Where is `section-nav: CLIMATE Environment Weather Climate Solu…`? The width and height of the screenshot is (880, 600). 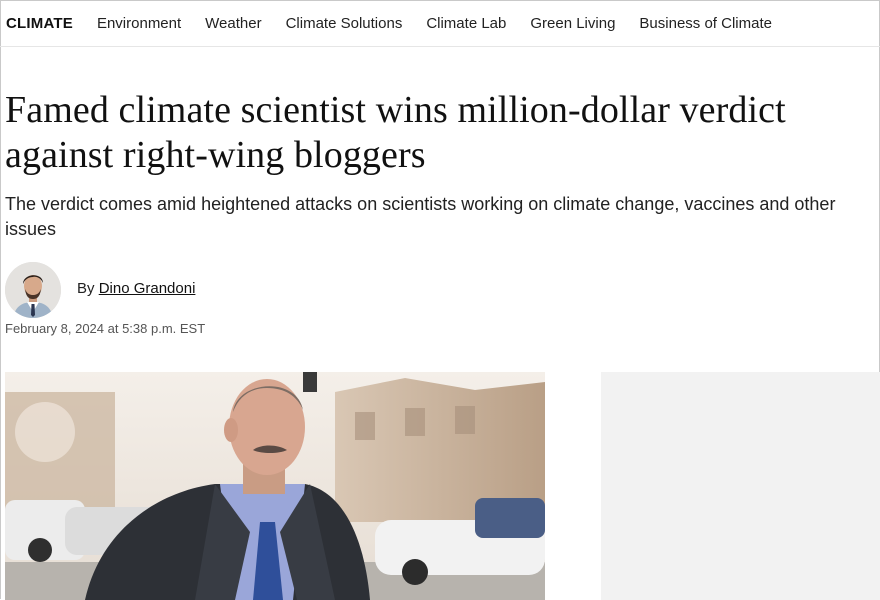
section-nav: CLIMATE Environment Weather Climate Solu… is located at coordinates (440, 23).